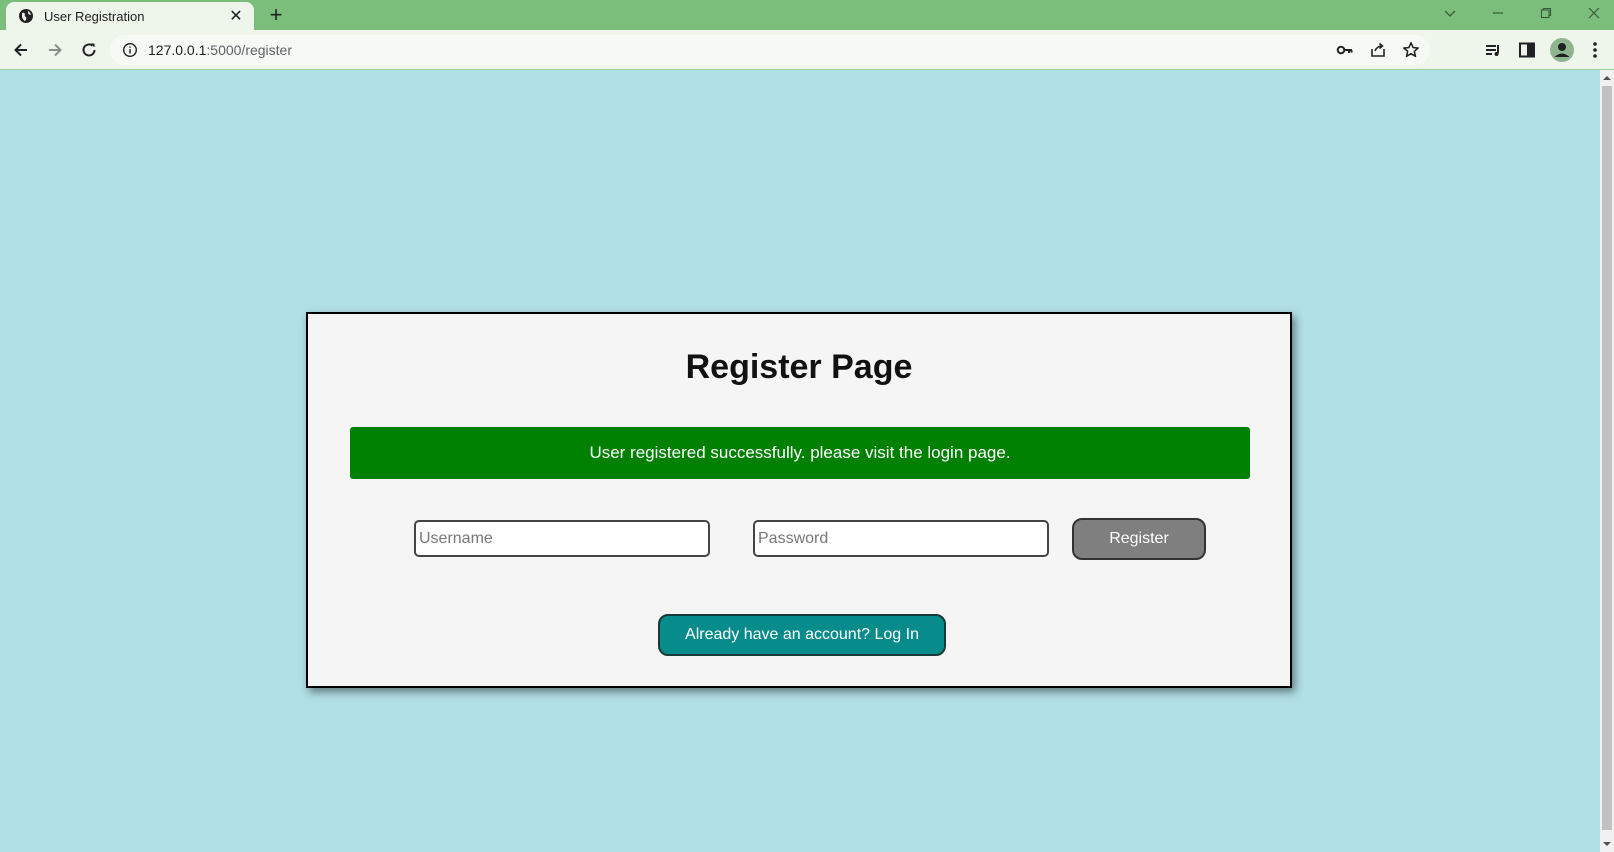 Image resolution: width=1614 pixels, height=852 pixels. I want to click on address-bar: 127.0.0.1:5000/register, so click(770, 50).